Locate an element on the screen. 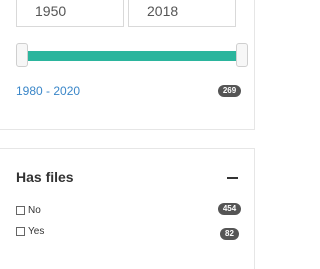 The image size is (320, 269). option-no: No is located at coordinates (28, 210).